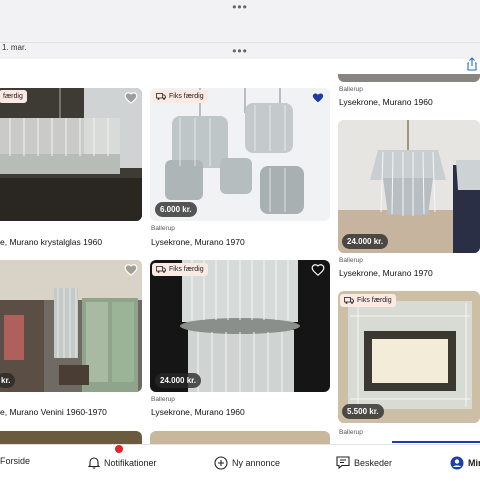  Describe the element at coordinates (130, 462) in the screenshot. I see `nav-notifications-label: Notifikationer` at that location.